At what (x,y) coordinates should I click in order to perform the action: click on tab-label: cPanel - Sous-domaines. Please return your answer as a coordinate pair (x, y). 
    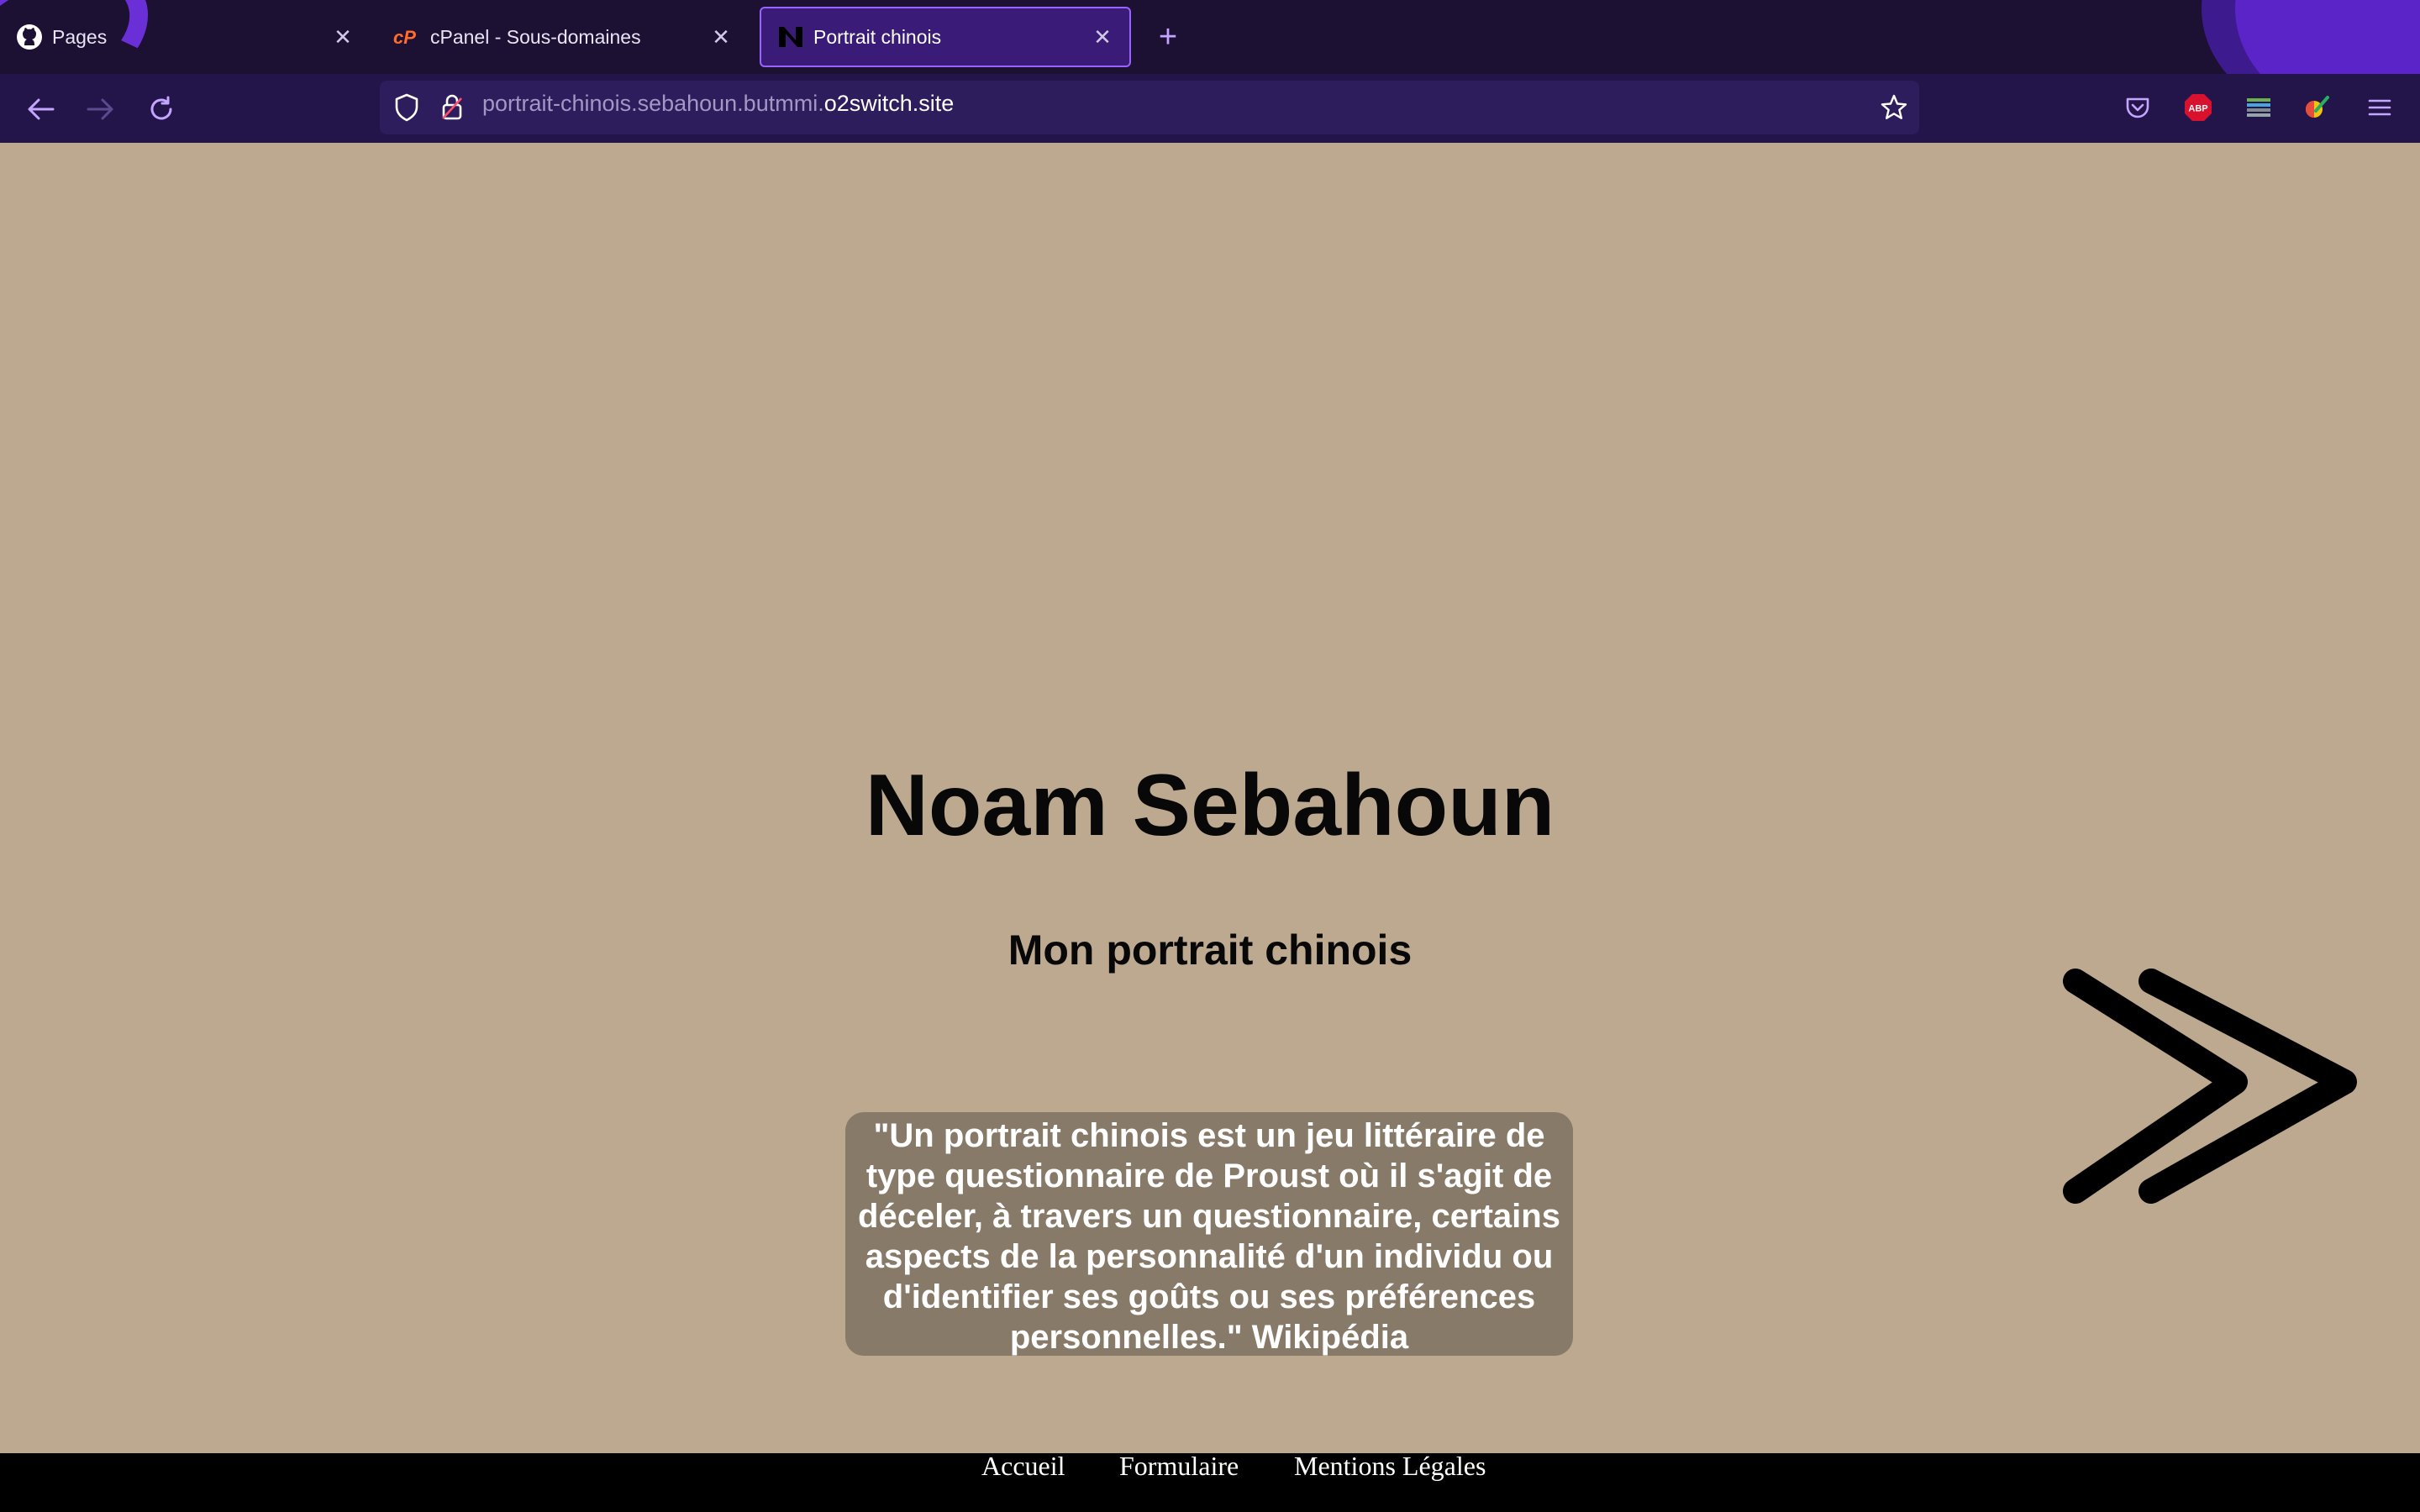
    Looking at the image, I should click on (536, 36).